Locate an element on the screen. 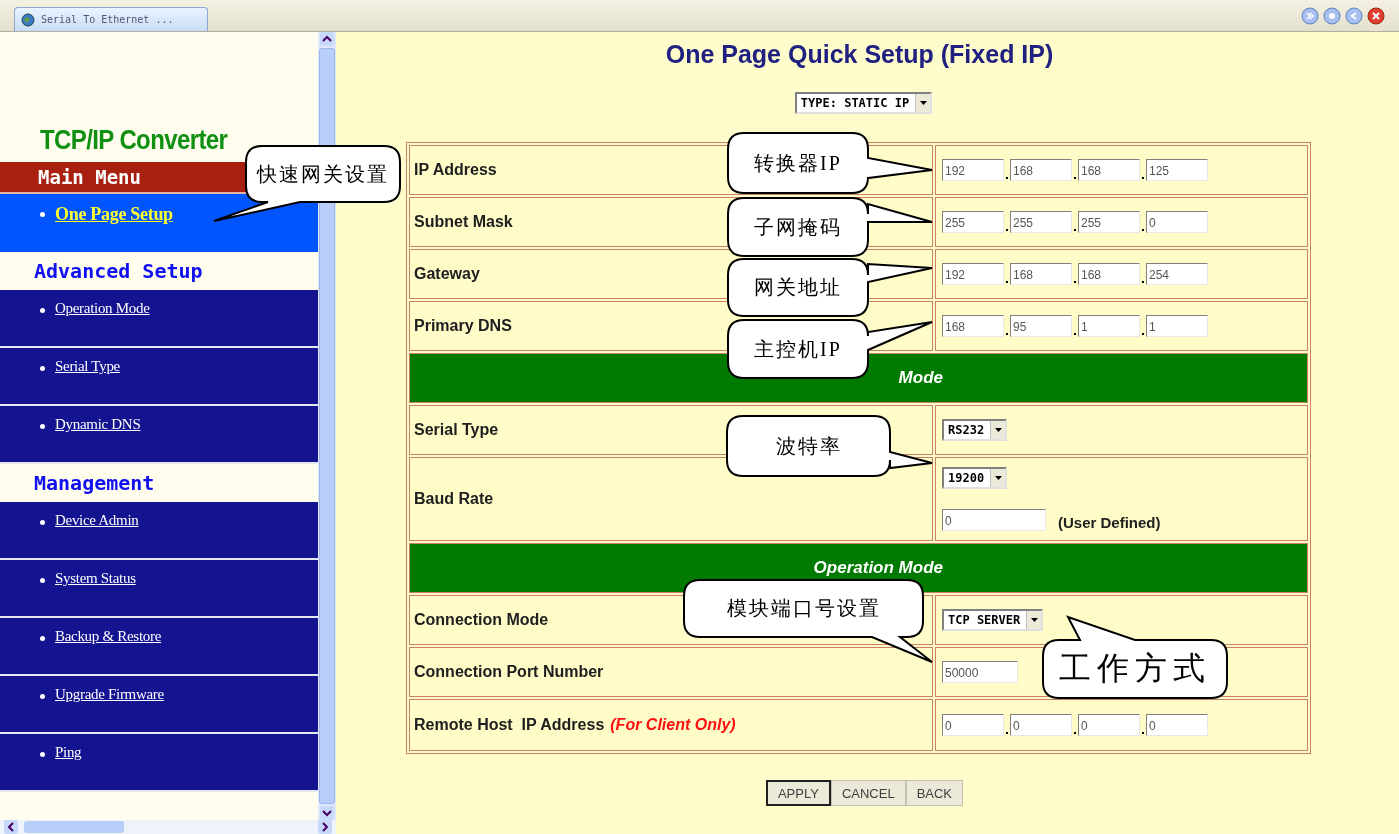  menu-link: Ping is located at coordinates (68, 752).